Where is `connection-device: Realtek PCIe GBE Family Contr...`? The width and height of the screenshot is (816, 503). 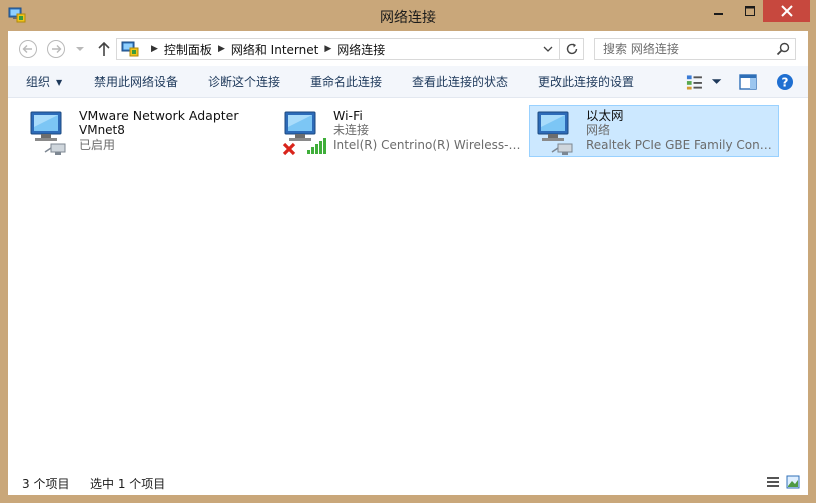 connection-device: Realtek PCIe GBE Family Contr... is located at coordinates (680, 145).